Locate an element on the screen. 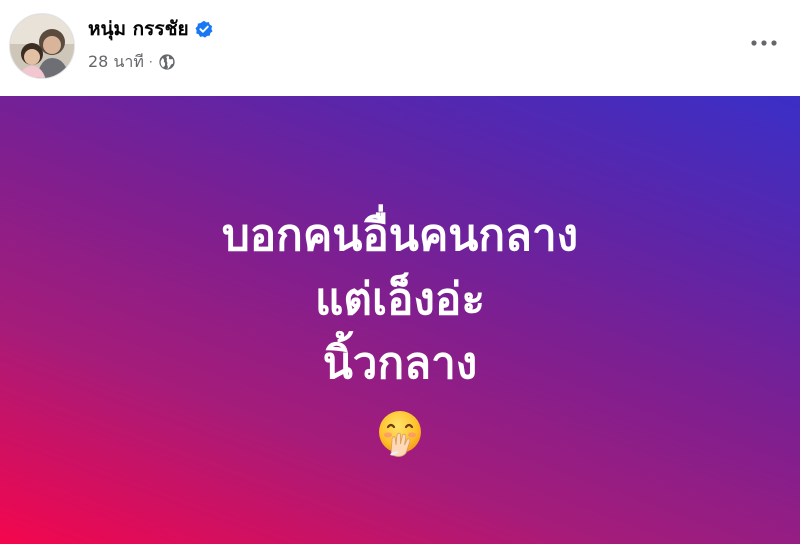 This screenshot has width=800, height=544. avatar is located at coordinates (42, 46).